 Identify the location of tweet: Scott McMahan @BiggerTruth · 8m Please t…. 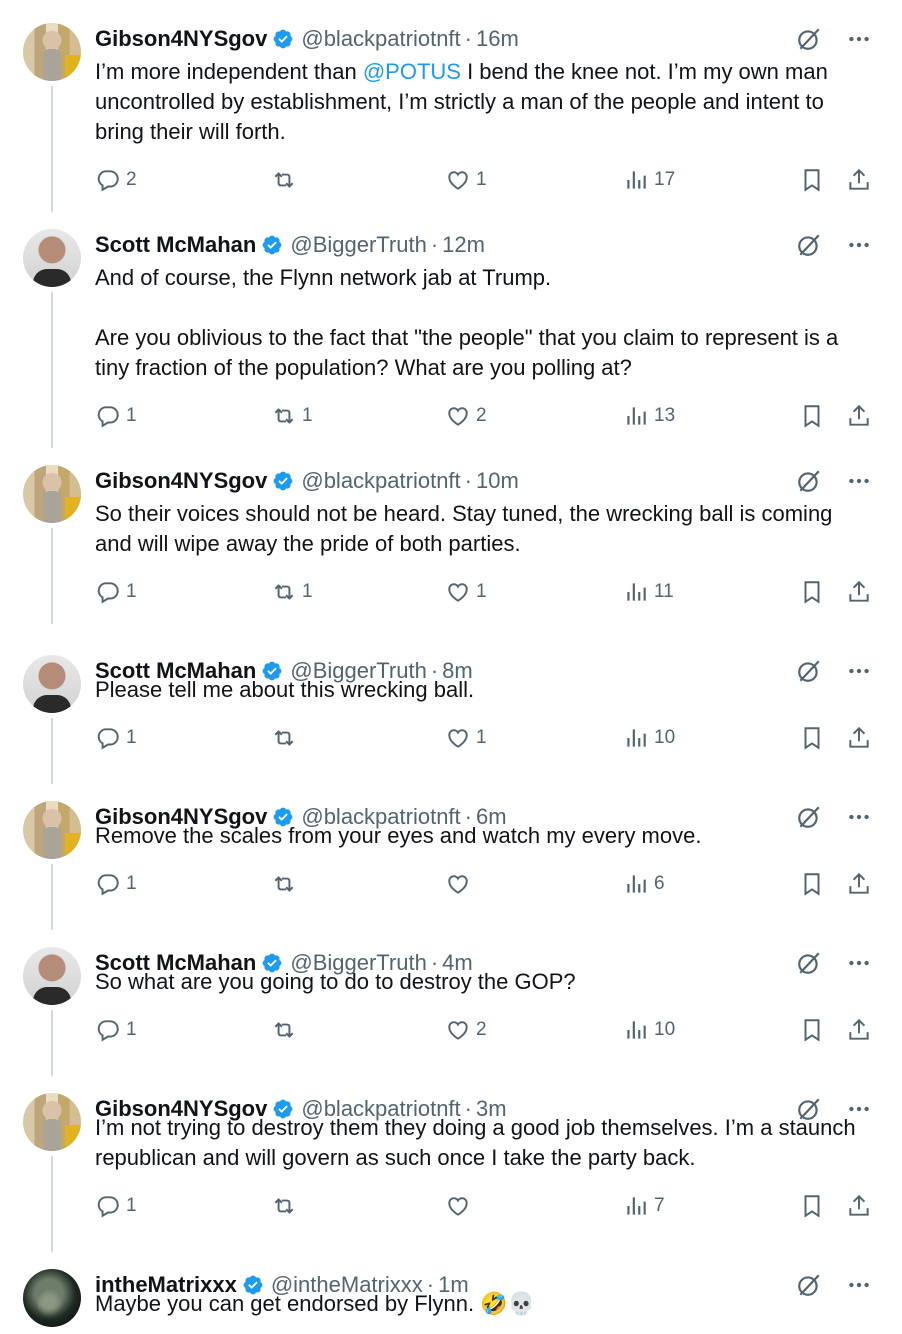
(451, 708).